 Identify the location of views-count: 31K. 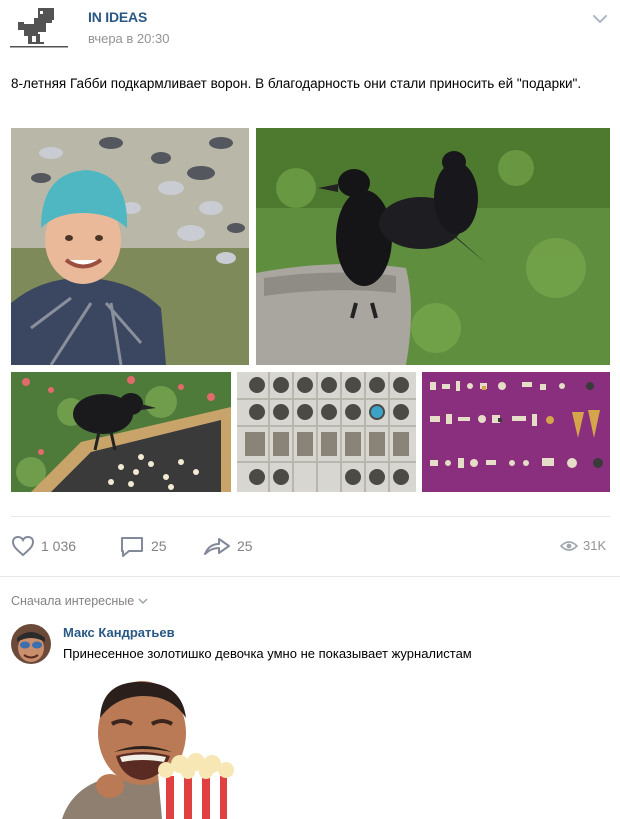
(595, 545).